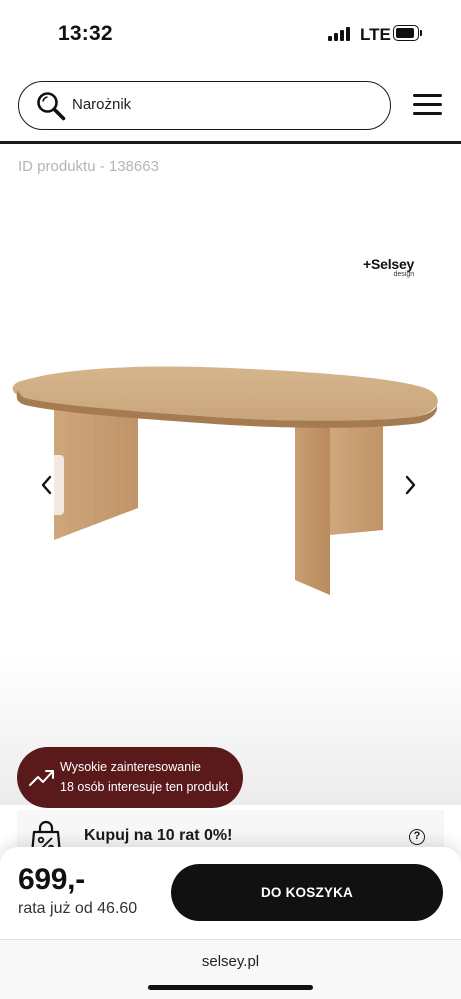  What do you see at coordinates (102, 104) in the screenshot?
I see `search-query: Narożnik` at bounding box center [102, 104].